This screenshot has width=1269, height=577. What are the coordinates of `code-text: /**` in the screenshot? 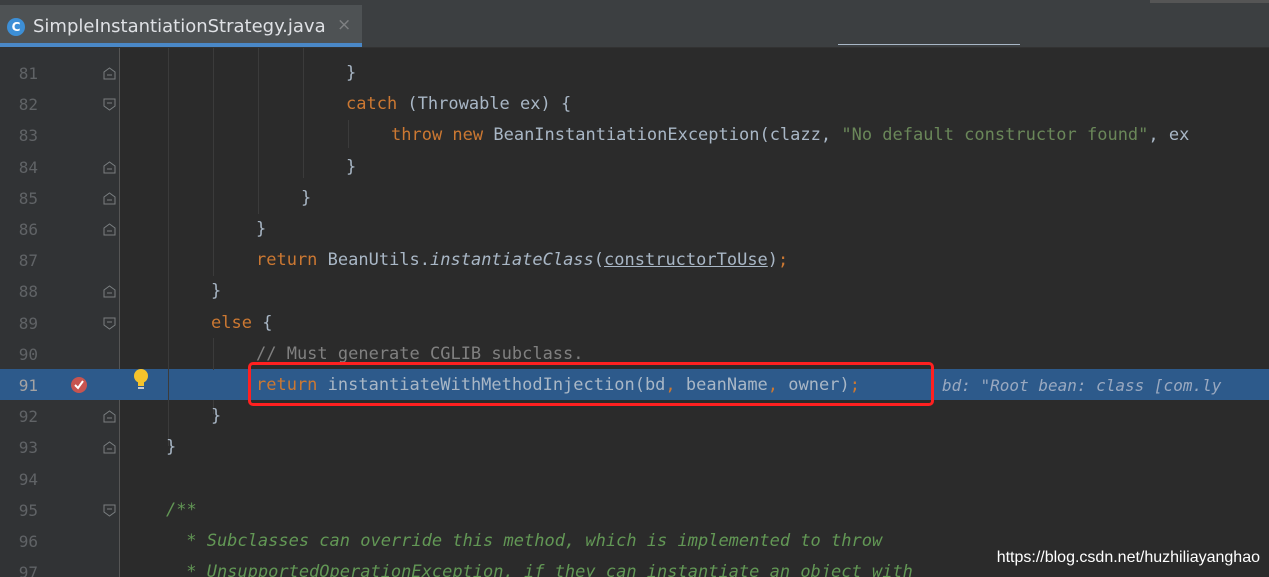 It's located at (181, 509).